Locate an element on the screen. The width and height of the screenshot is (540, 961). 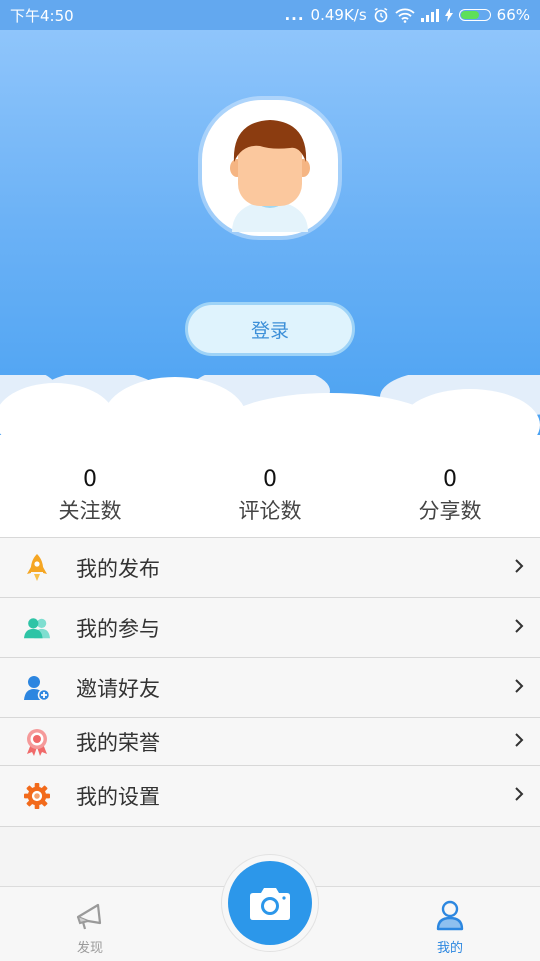
status-bar: 下午4:50 ... 0.49K/s 66% is located at coordinates (270, 15).